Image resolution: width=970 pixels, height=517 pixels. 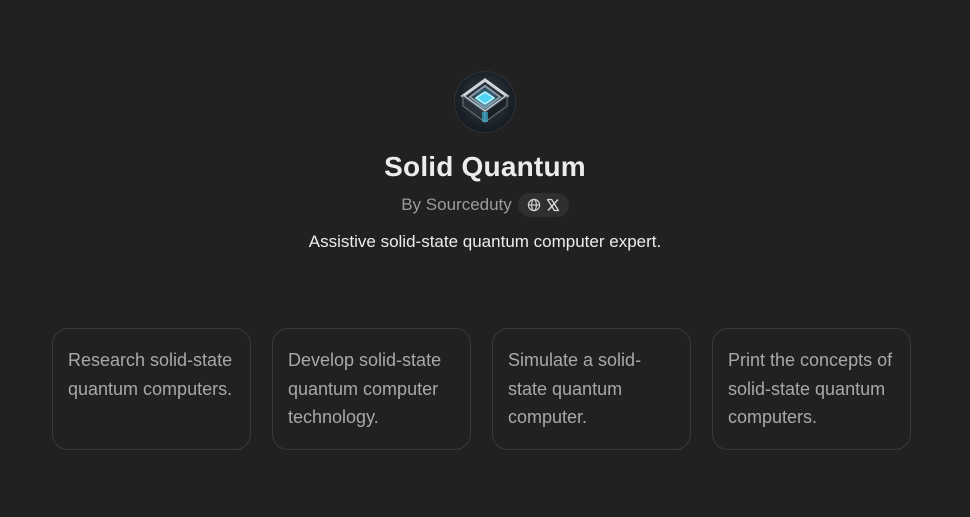 What do you see at coordinates (543, 205) in the screenshot?
I see `social-links` at bounding box center [543, 205].